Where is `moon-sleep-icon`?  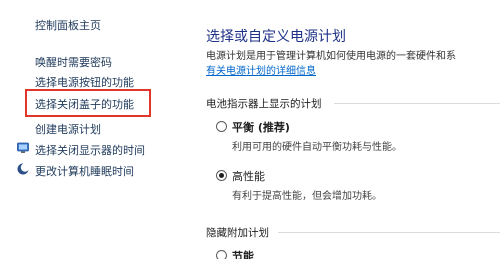 moon-sleep-icon is located at coordinates (23, 169).